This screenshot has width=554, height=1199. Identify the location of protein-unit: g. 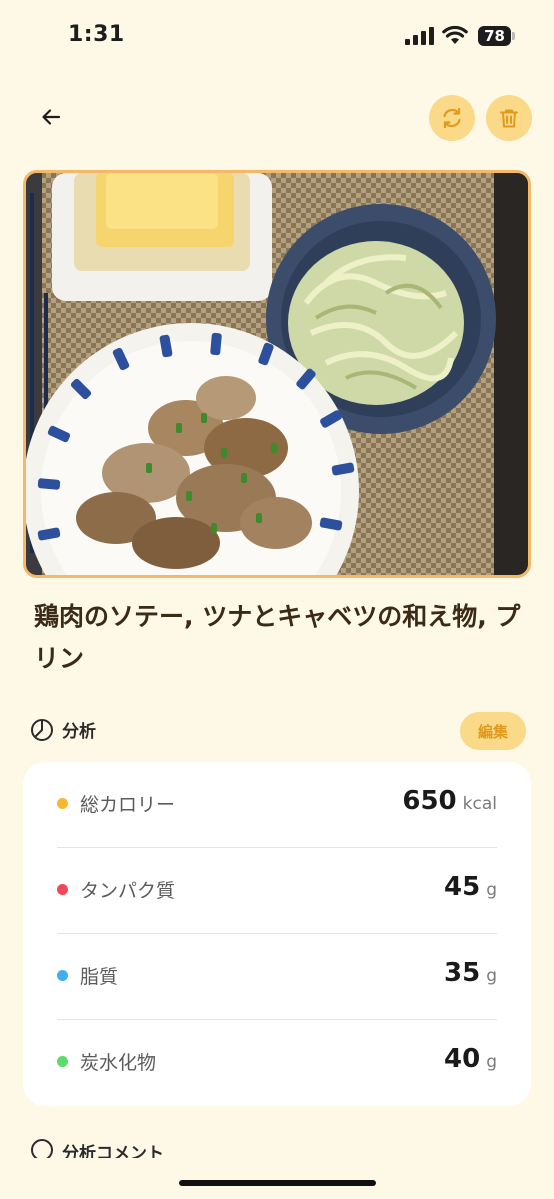
(491, 890).